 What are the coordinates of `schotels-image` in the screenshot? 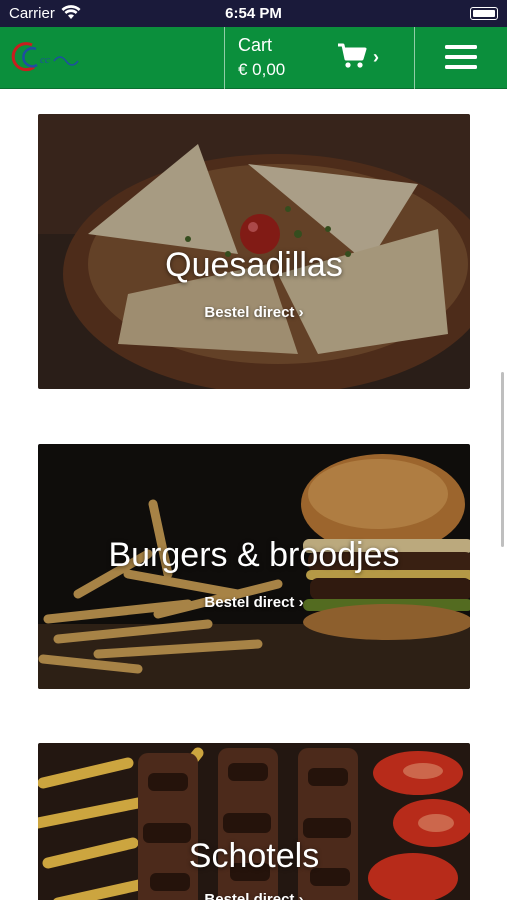 It's located at (254, 821).